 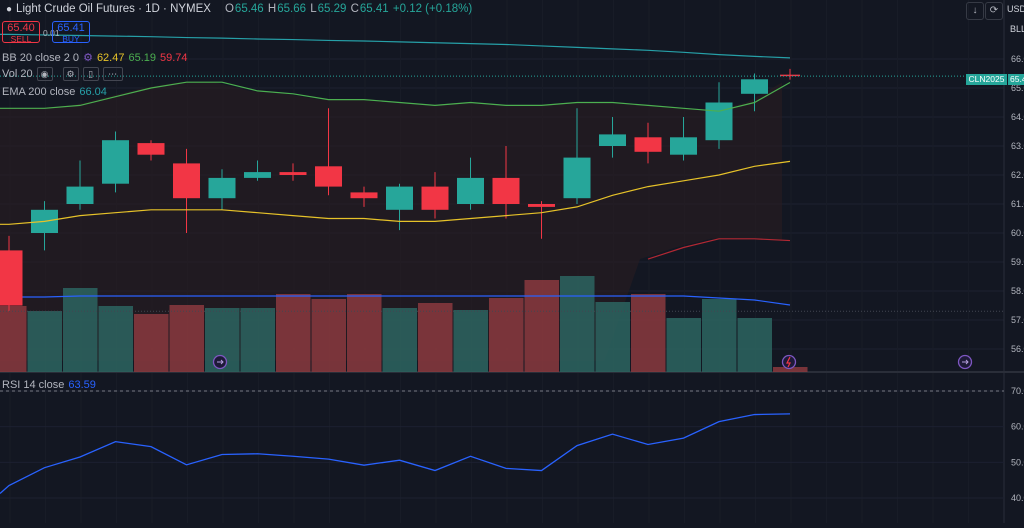 I want to click on low-label: L, so click(x=313, y=9).